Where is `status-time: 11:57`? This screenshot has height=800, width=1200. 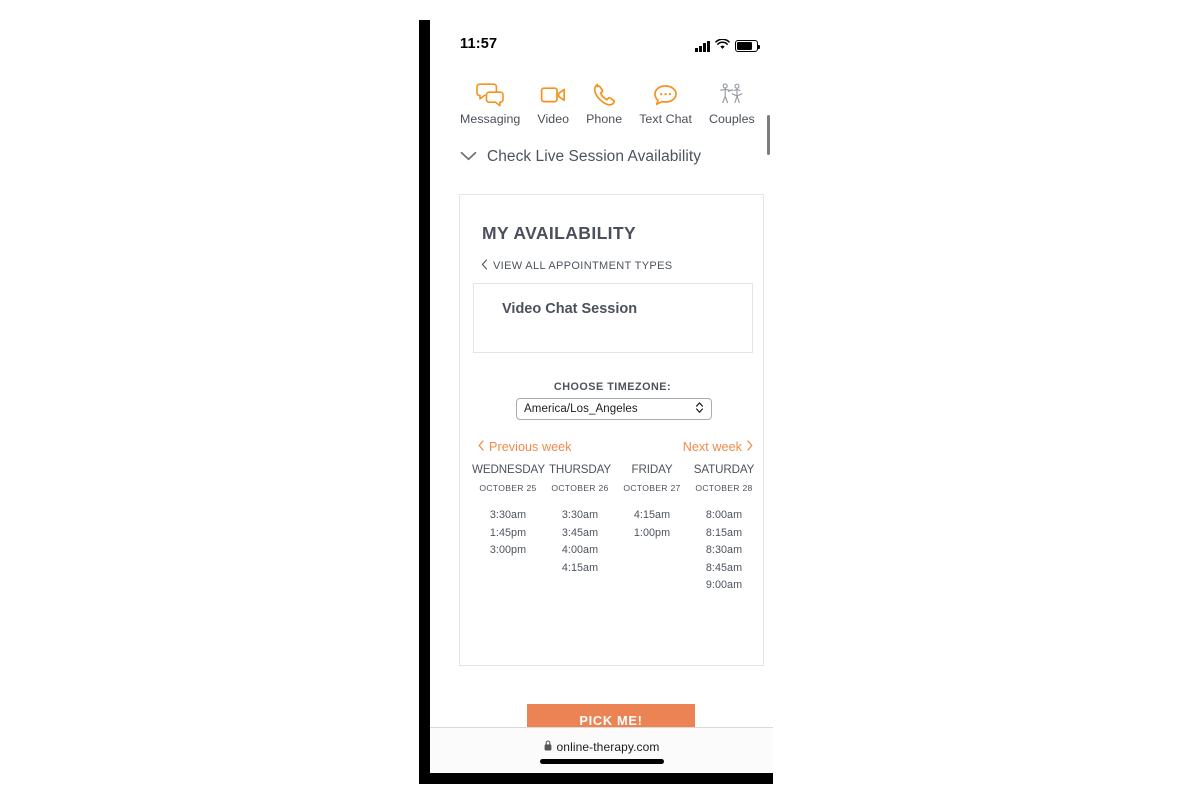
status-time: 11:57 is located at coordinates (479, 44).